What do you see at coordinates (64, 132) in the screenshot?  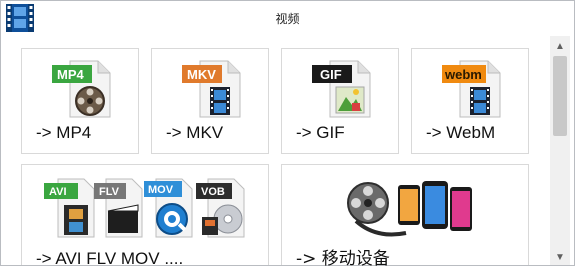 I see `tile-label-mp4: -> MP4` at bounding box center [64, 132].